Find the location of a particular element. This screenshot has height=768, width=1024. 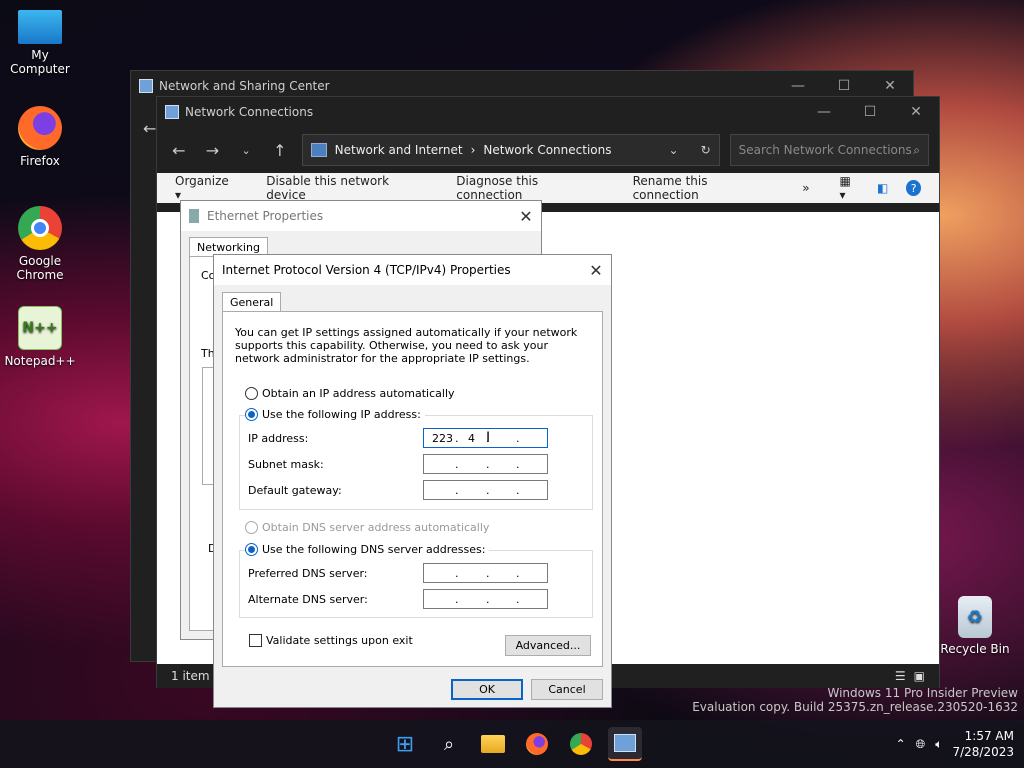

forward-arrow-icon: → is located at coordinates (213, 150).